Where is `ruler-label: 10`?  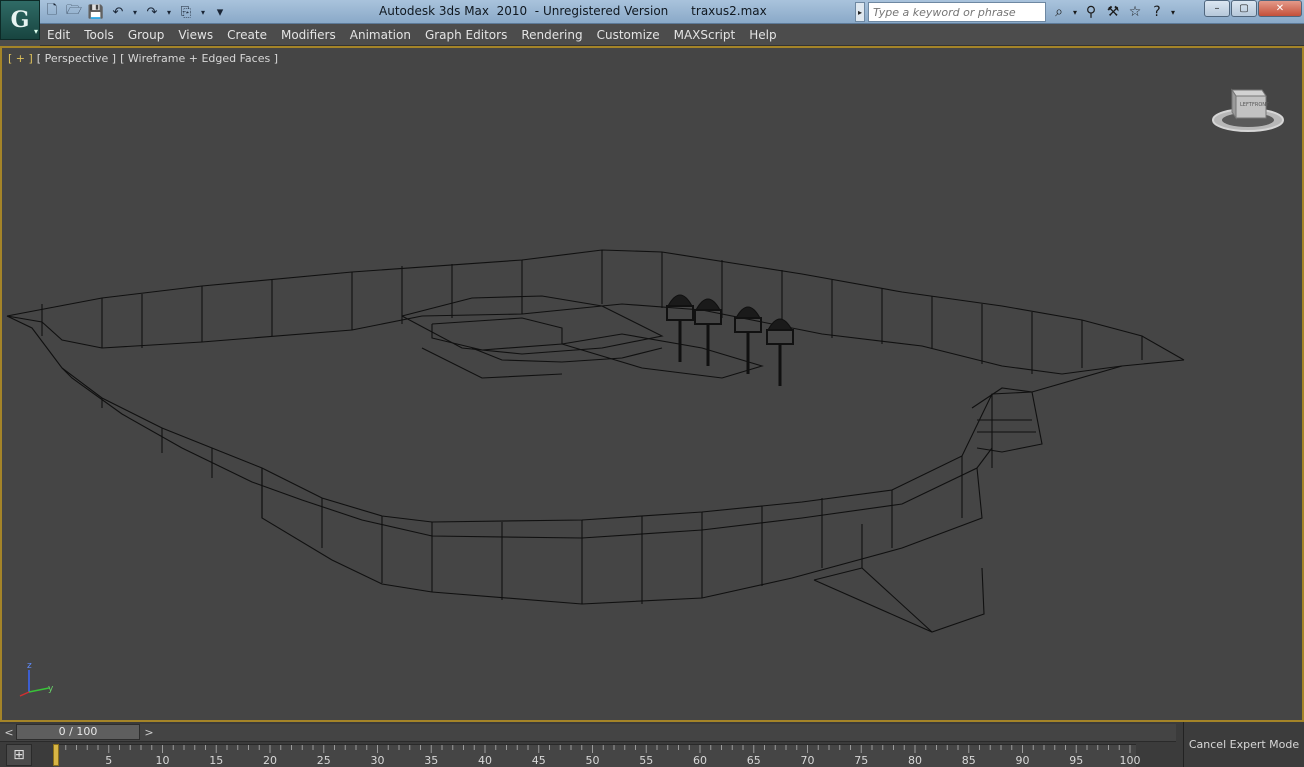 ruler-label: 10 is located at coordinates (162, 760).